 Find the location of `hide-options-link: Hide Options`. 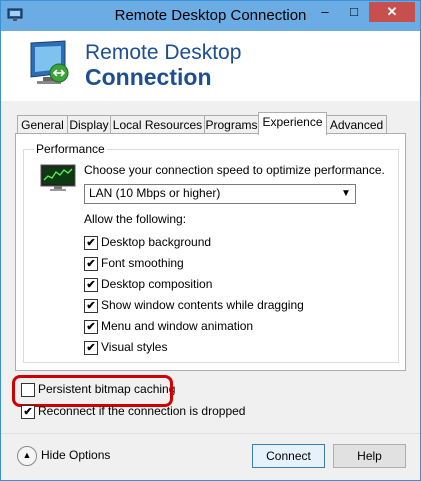

hide-options-link: Hide Options is located at coordinates (75, 455).